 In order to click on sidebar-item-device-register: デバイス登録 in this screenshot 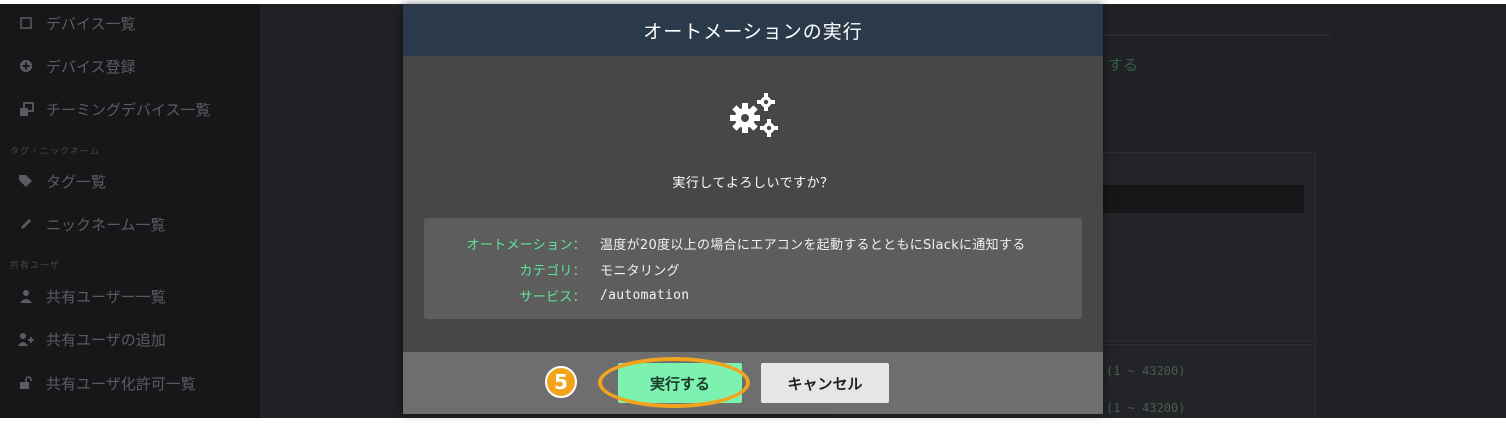, I will do `click(77, 66)`.